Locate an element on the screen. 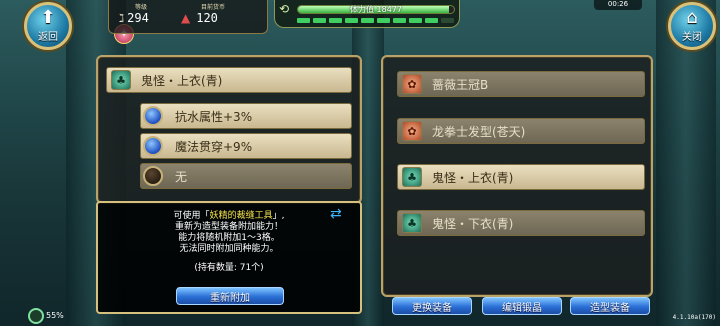 This screenshot has height=326, width=720. attribute-row: 抗水属性+3% is located at coordinates (246, 116).